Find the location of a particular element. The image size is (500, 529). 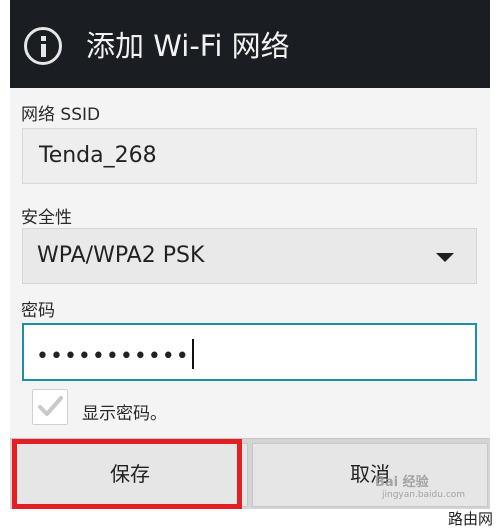

baidu-watermark-url: jingyan.baidu.com is located at coordinates (424, 495).